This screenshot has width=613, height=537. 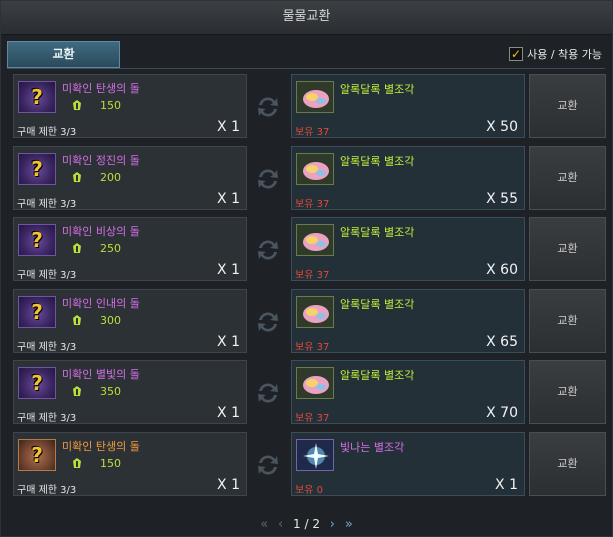 What do you see at coordinates (315, 454) in the screenshot?
I see `shining-star-fragment-icon` at bounding box center [315, 454].